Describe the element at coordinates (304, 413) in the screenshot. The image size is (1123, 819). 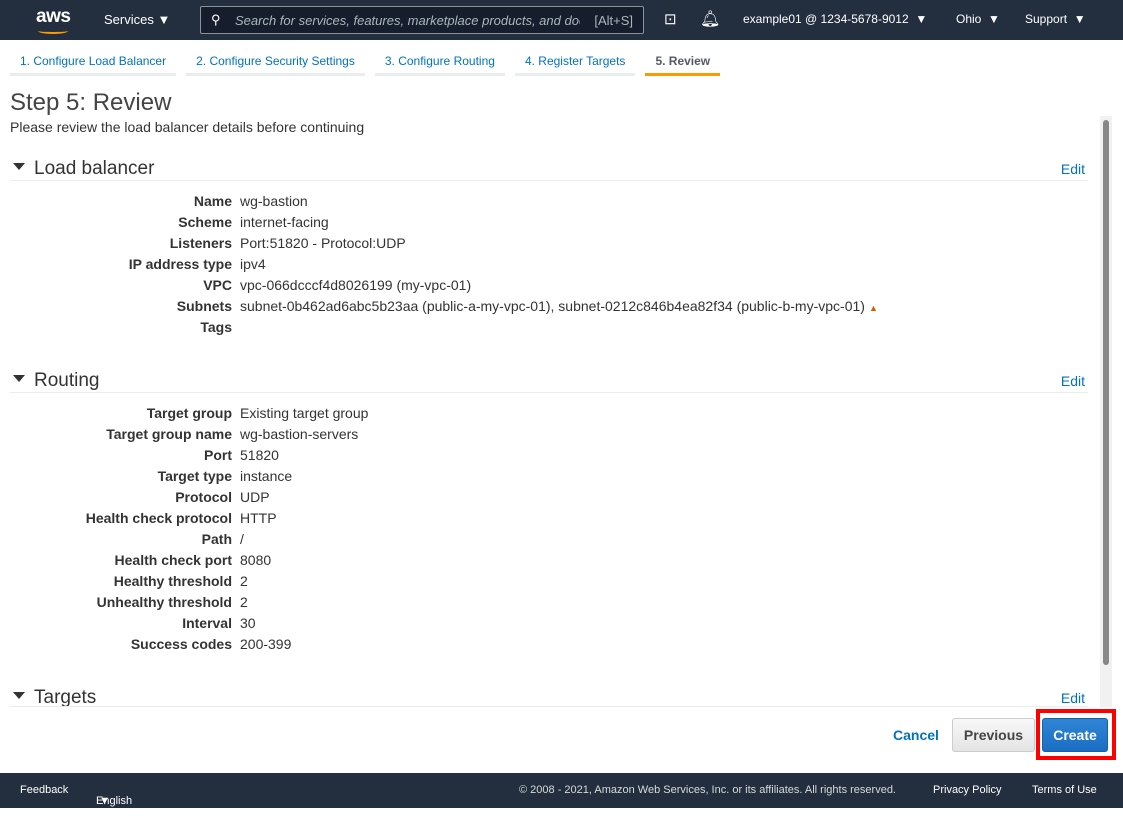
I see `detail-value: Existing target group` at that location.